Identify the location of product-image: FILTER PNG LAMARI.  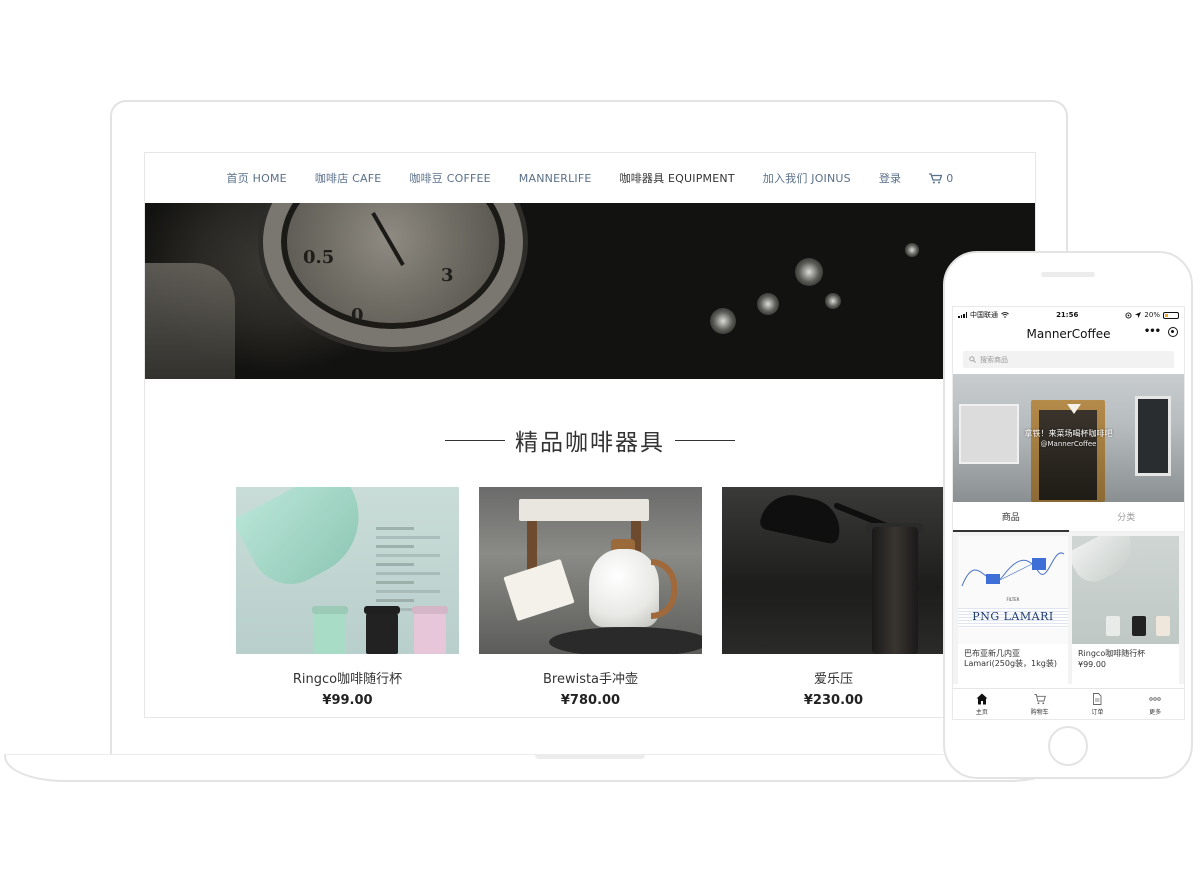
(1013, 590).